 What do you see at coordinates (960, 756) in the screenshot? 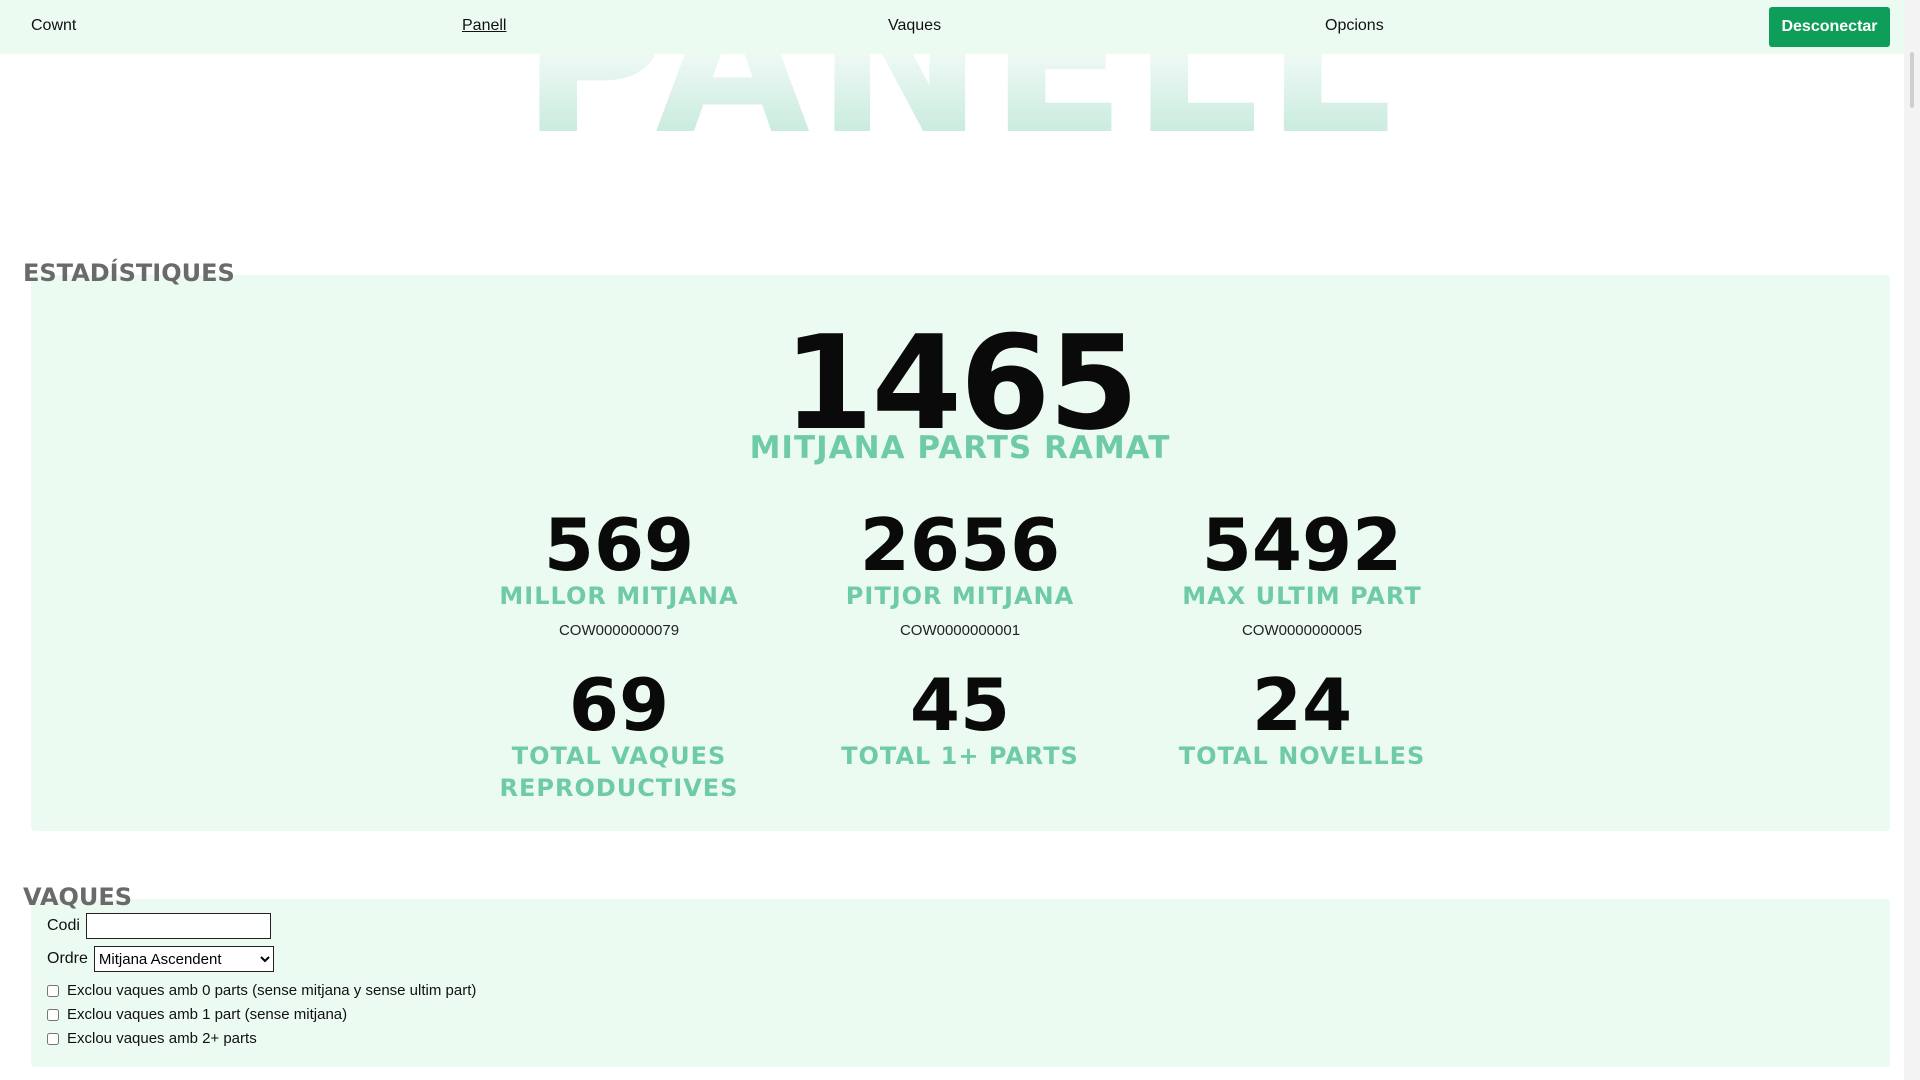
I see `stat-label: TOTAL 1+ PARTS` at bounding box center [960, 756].